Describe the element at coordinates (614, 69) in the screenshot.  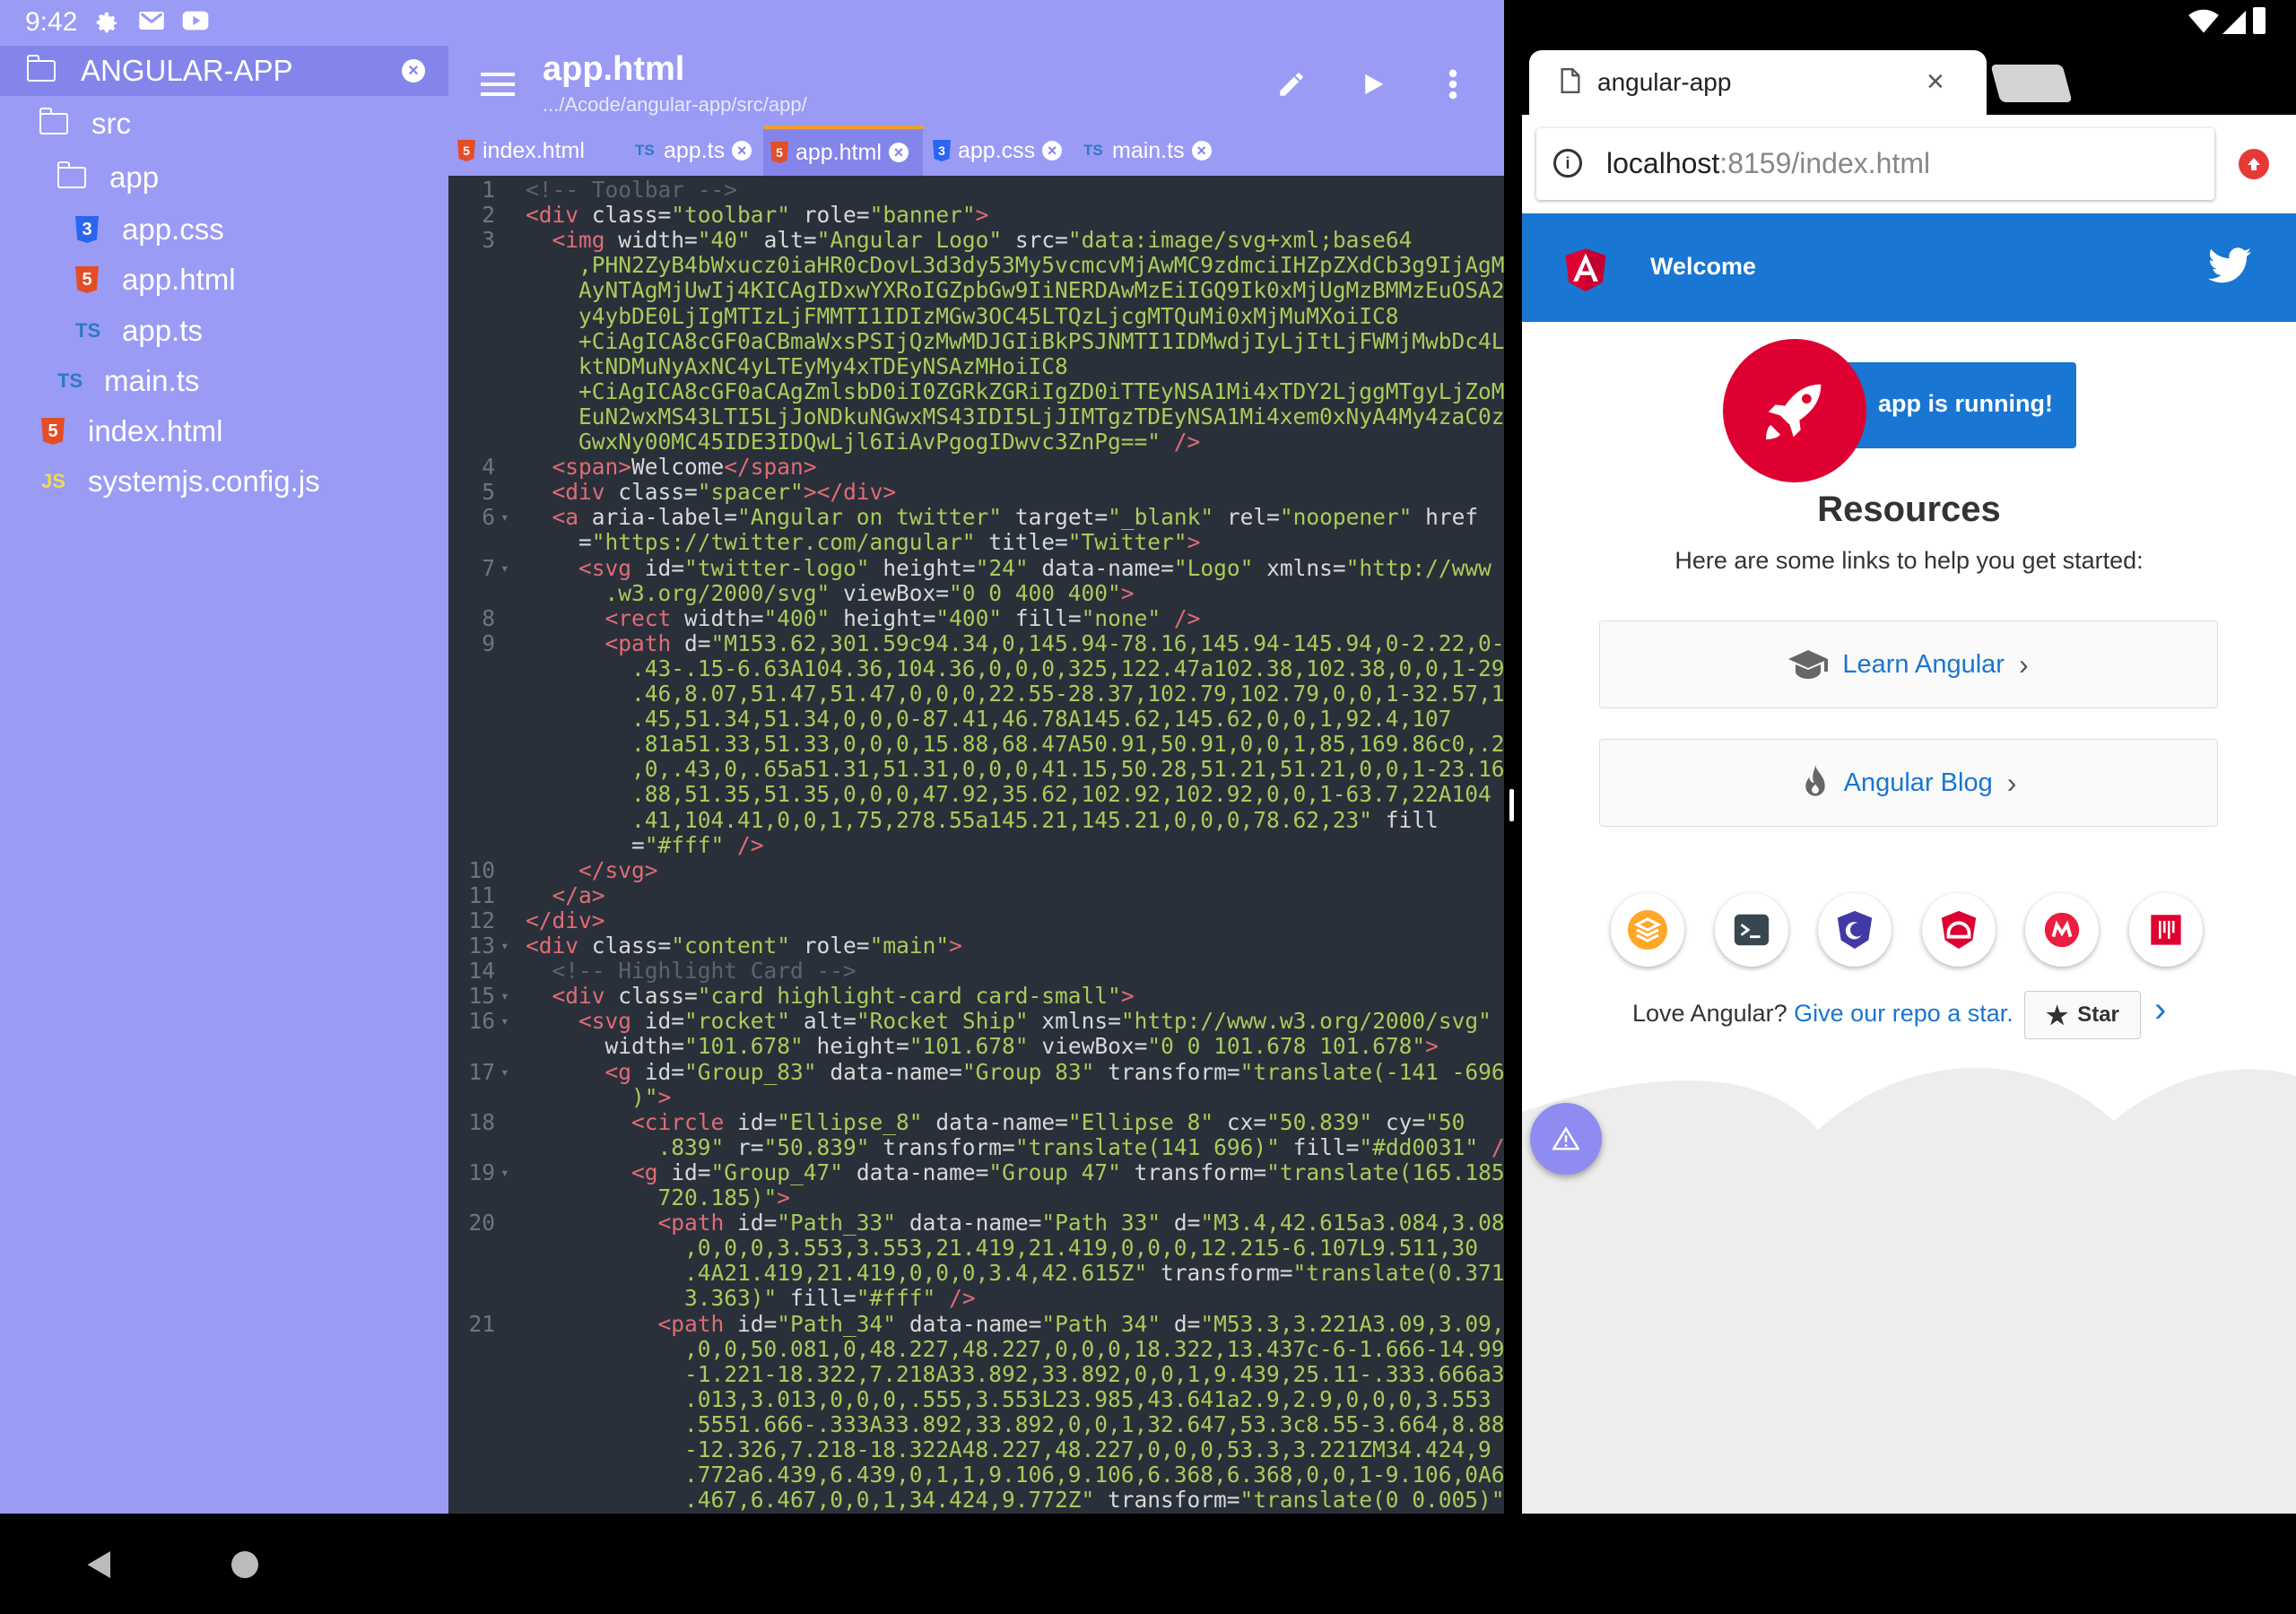
I see `editor-filename: app.html` at that location.